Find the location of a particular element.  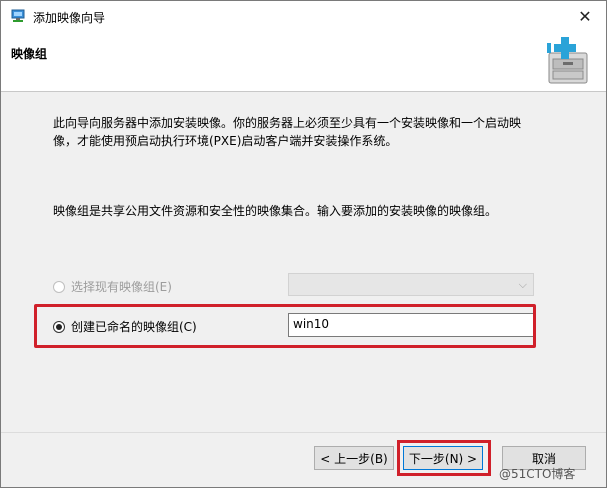

close-icon: ✕ is located at coordinates (585, 16).